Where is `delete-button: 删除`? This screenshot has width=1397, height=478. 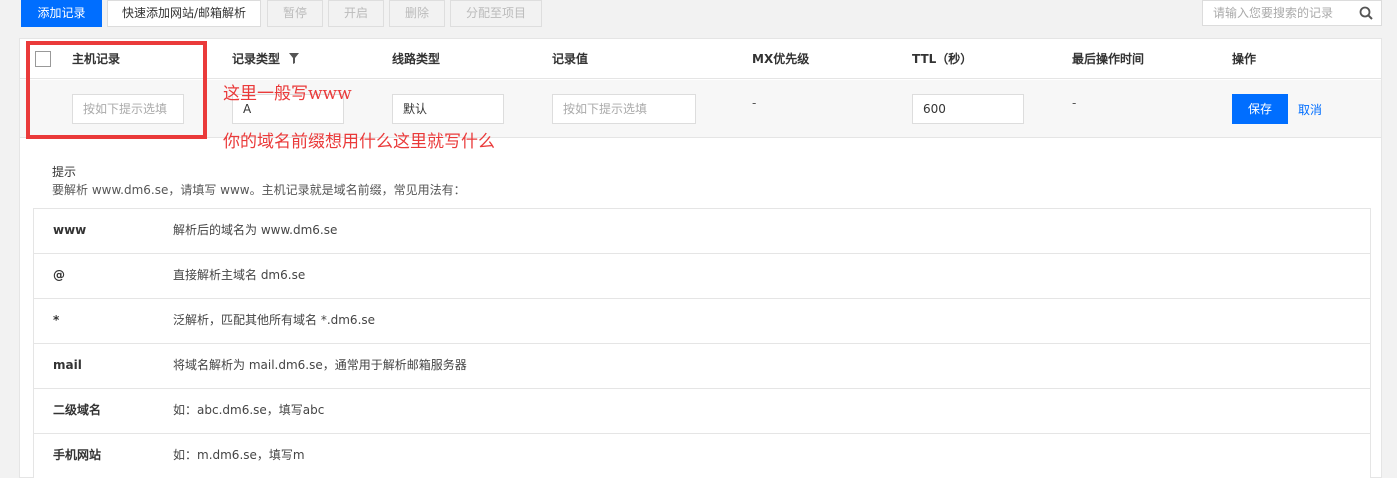
delete-button: 删除 is located at coordinates (417, 13).